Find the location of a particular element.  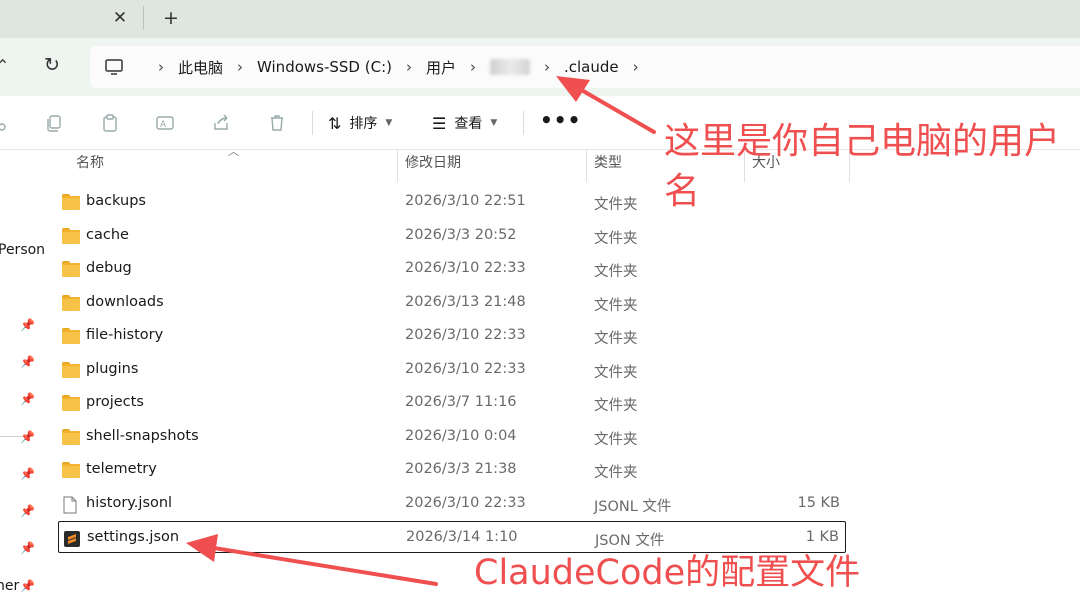

breadcrumb-drive: Windows-SSD (C:) is located at coordinates (324, 67).